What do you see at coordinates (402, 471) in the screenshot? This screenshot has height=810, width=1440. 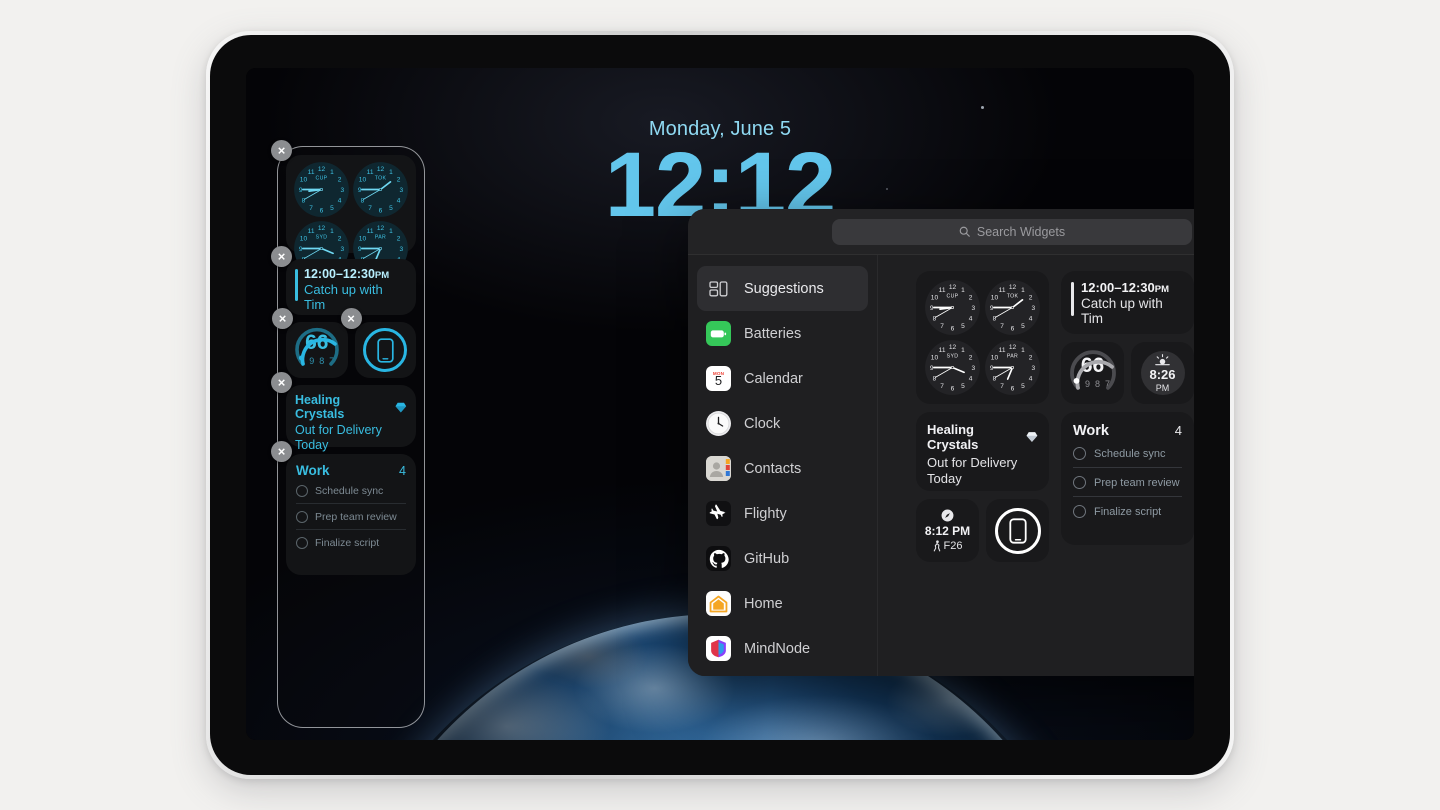 I see `reminders-count: 4` at bounding box center [402, 471].